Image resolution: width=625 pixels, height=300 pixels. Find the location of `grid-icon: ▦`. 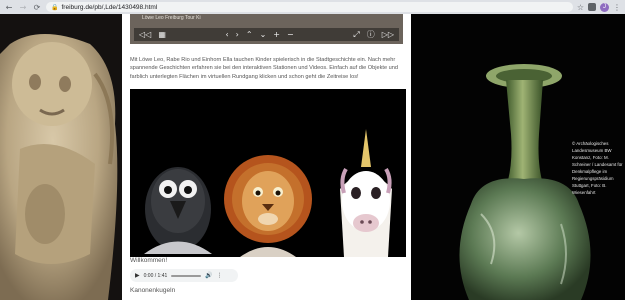

grid-icon: ▦ is located at coordinates (162, 34).